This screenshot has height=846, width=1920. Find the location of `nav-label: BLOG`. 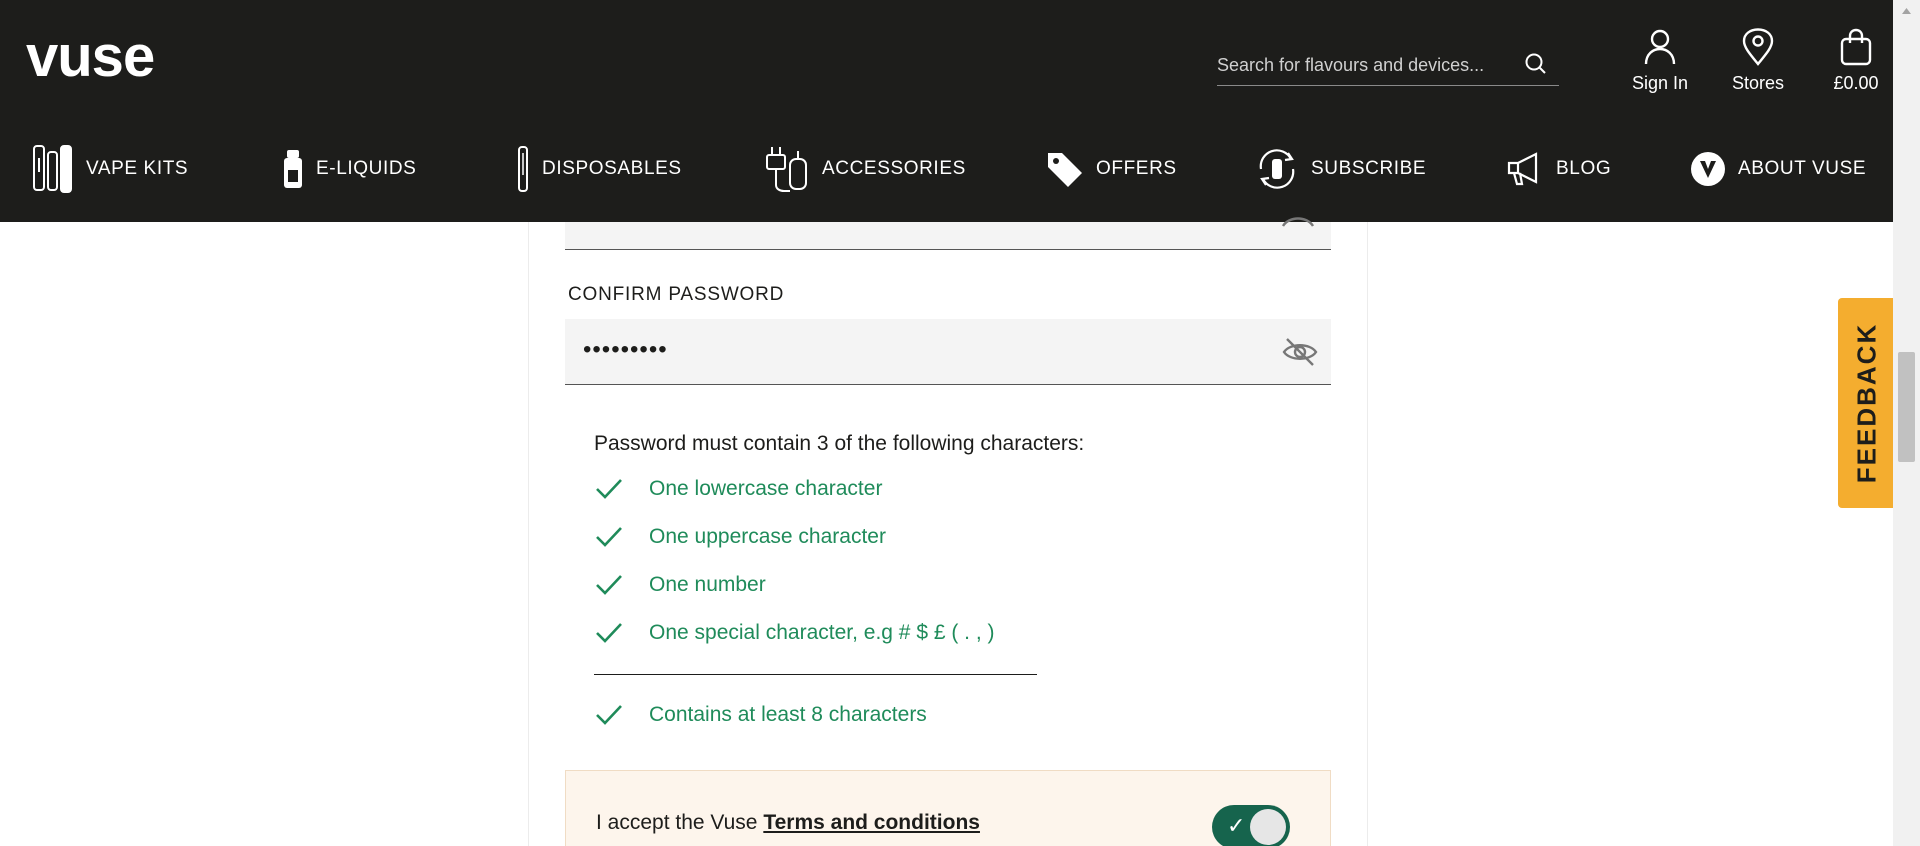

nav-label: BLOG is located at coordinates (1584, 168).